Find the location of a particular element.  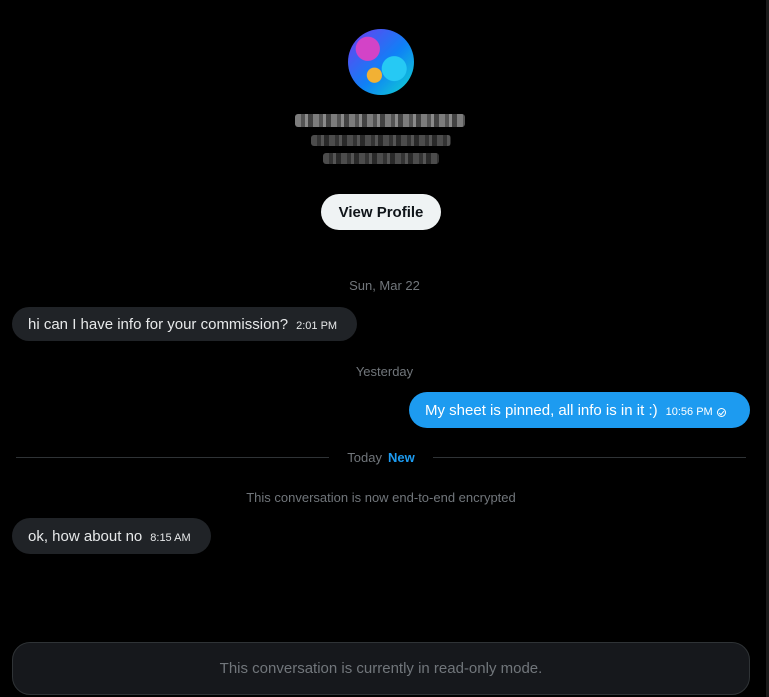

sent-check-icon is located at coordinates (721, 412).